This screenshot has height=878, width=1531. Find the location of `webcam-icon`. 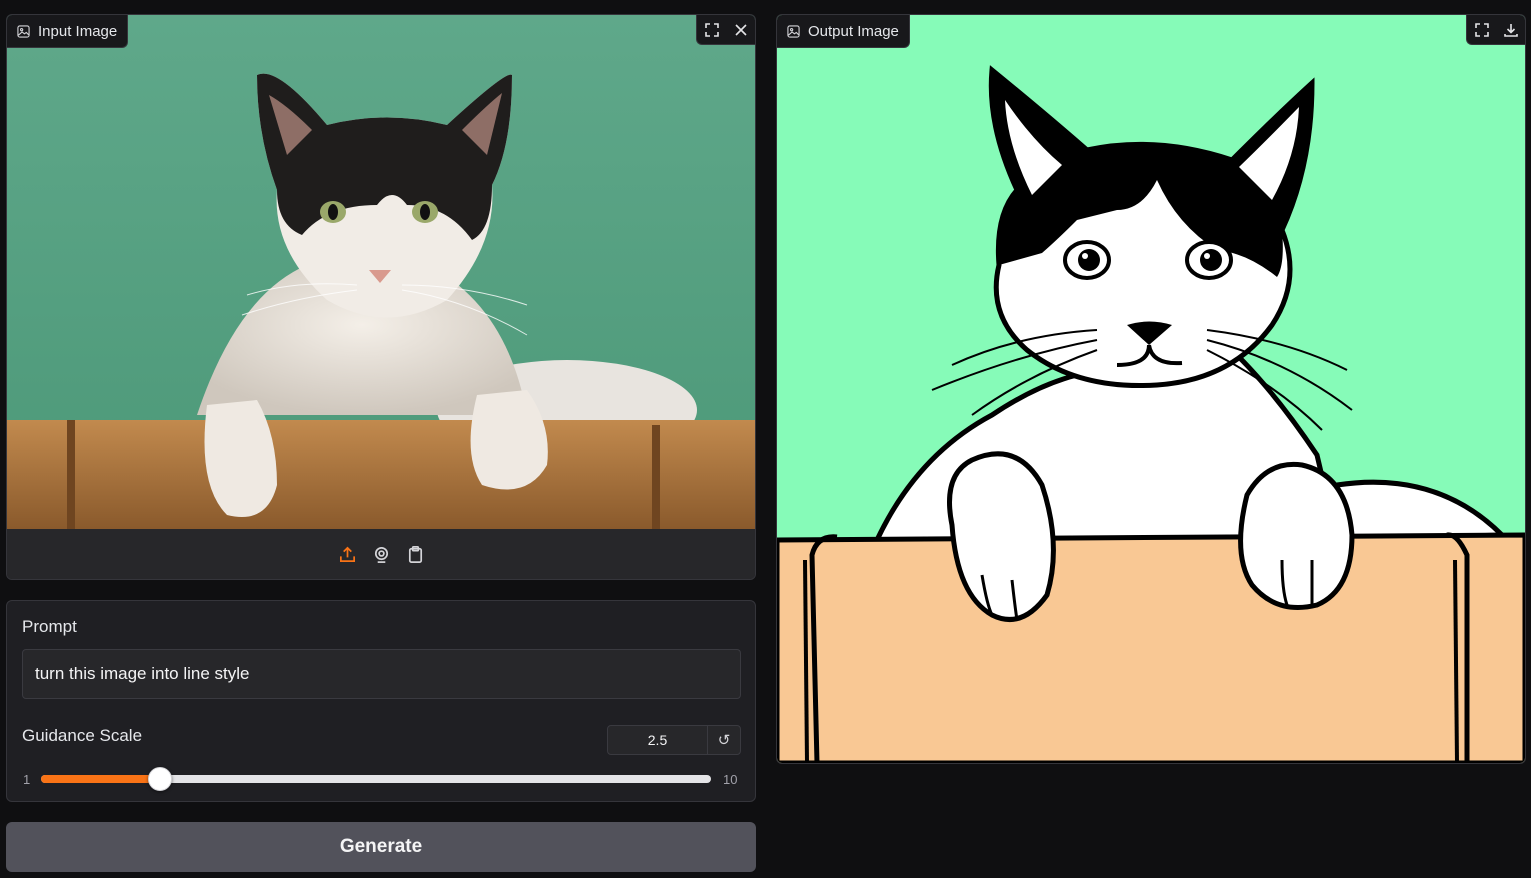

webcam-icon is located at coordinates (381, 554).